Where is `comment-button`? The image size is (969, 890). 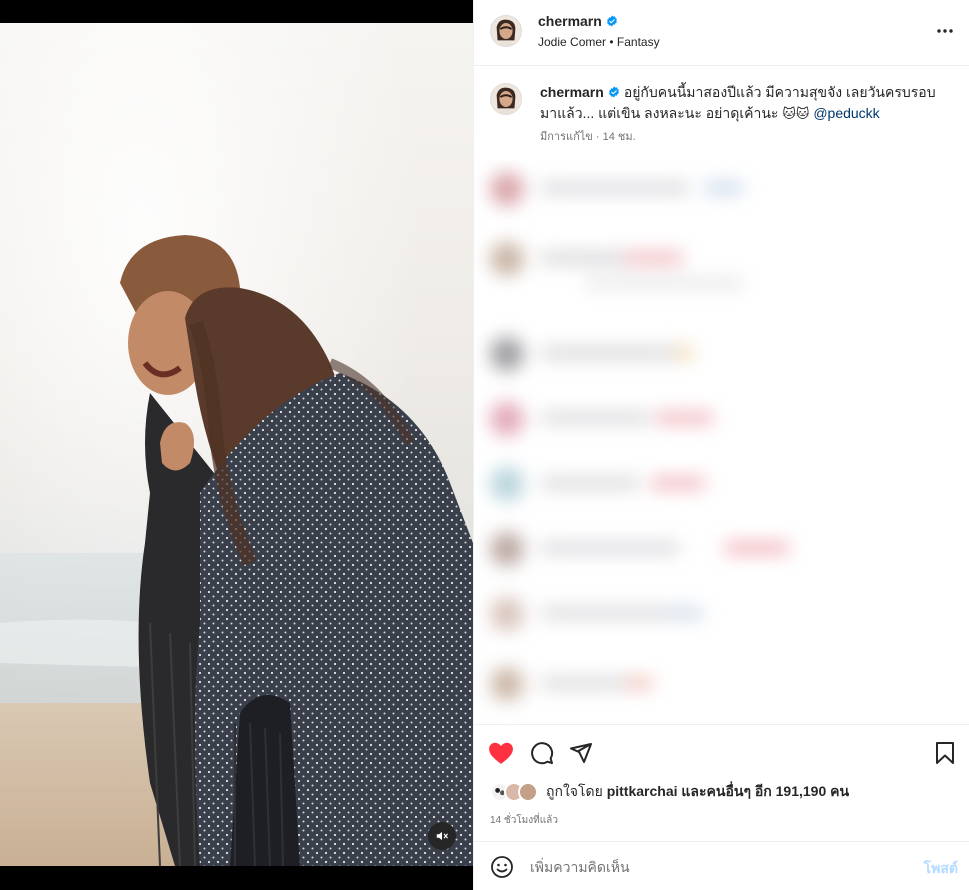 comment-button is located at coordinates (542, 753).